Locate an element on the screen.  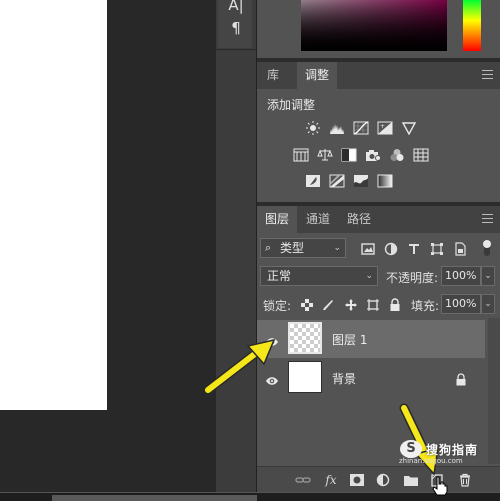
strip-divider is located at coordinates (236, 49).